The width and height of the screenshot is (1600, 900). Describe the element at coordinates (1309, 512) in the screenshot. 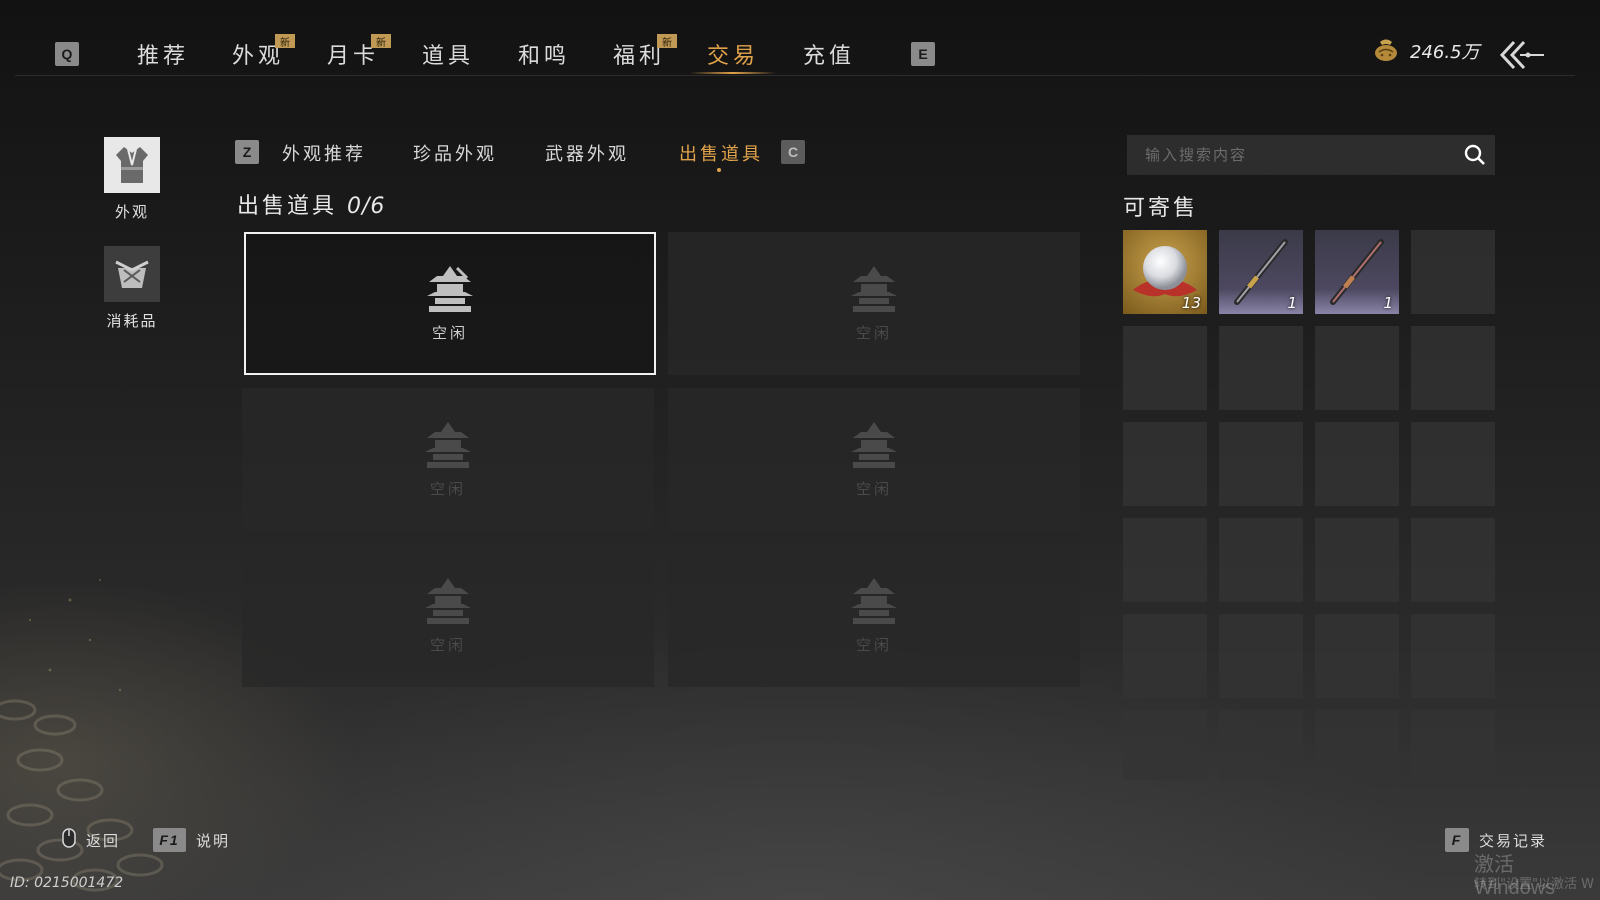

I see `consignable-grid: 13 1 1` at that location.